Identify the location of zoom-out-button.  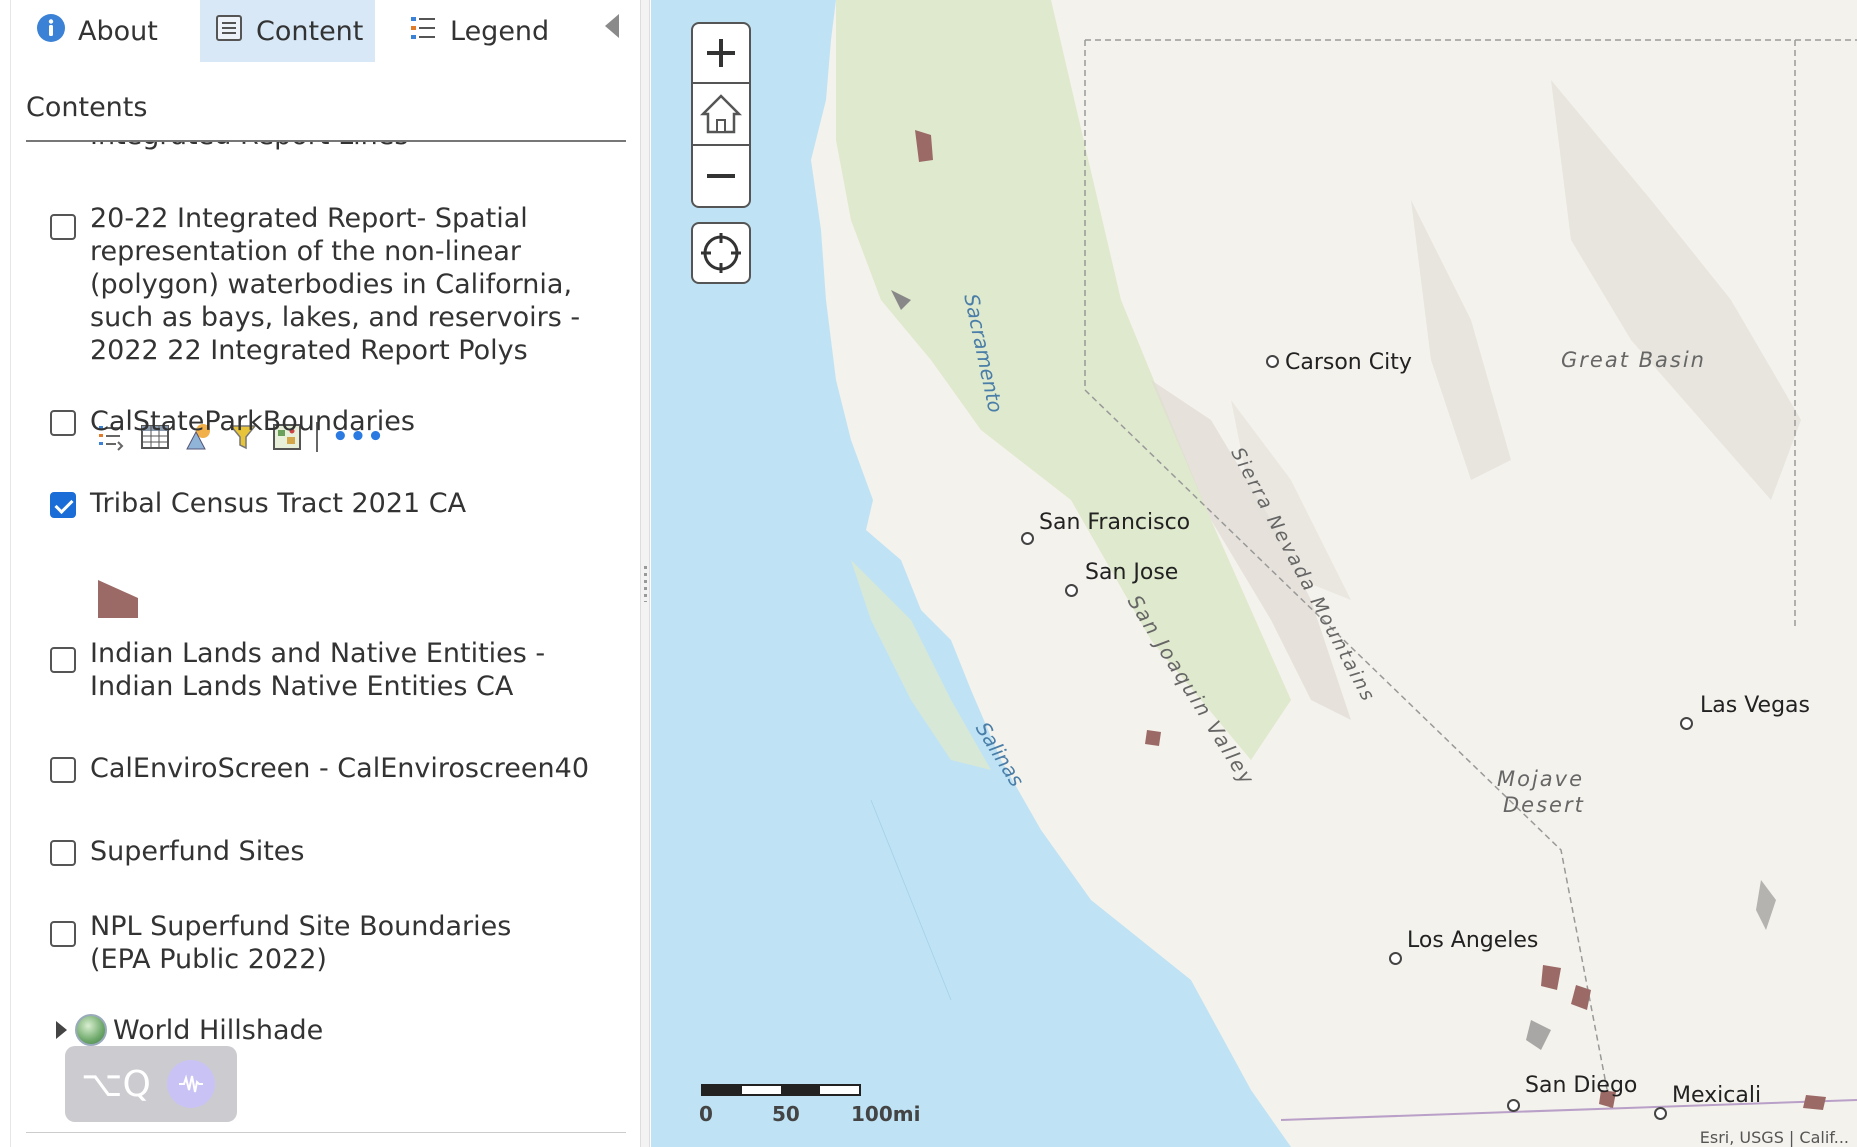
(721, 177).